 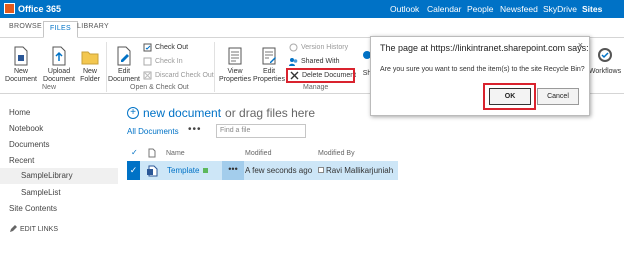 I want to click on new-item-icon, so click(x=205, y=170).